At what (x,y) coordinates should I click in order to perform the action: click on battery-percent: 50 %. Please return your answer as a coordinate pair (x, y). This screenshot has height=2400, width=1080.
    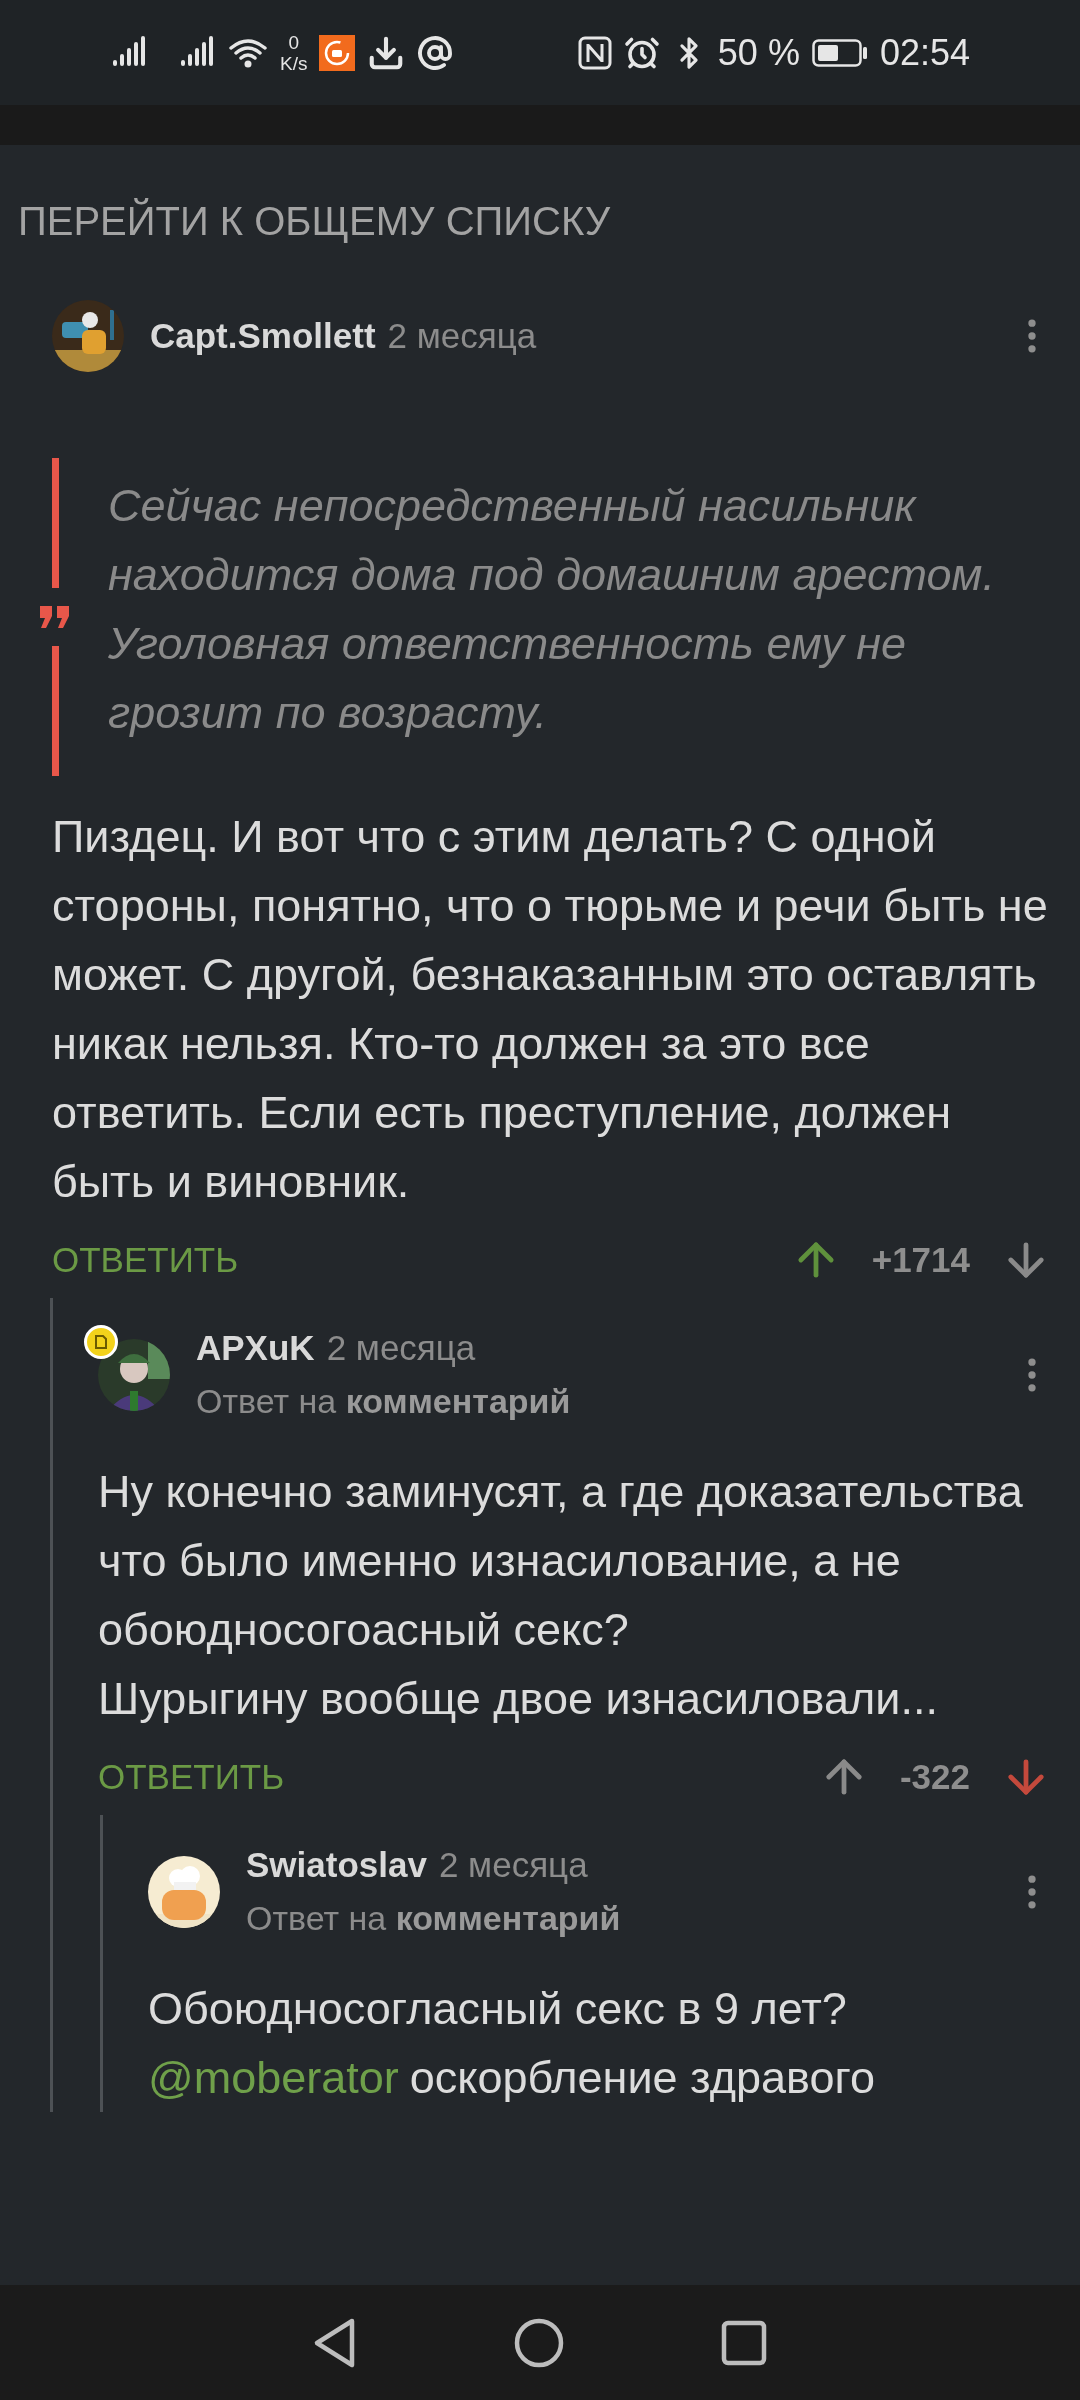
    Looking at the image, I should click on (758, 52).